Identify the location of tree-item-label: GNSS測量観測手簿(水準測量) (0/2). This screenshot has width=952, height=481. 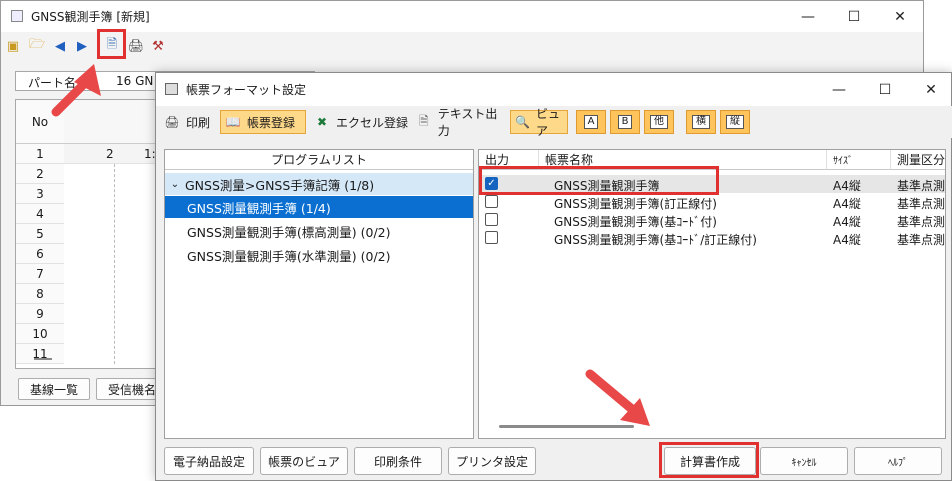
(289, 256).